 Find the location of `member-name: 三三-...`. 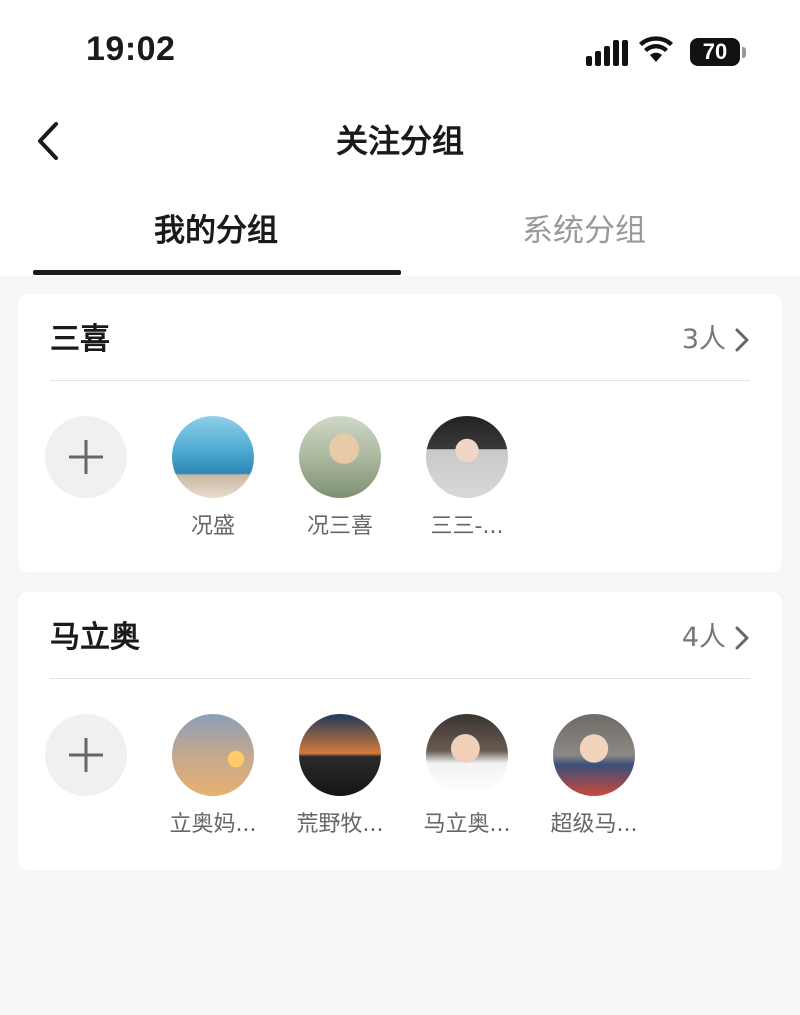

member-name: 三三-... is located at coordinates (467, 526).